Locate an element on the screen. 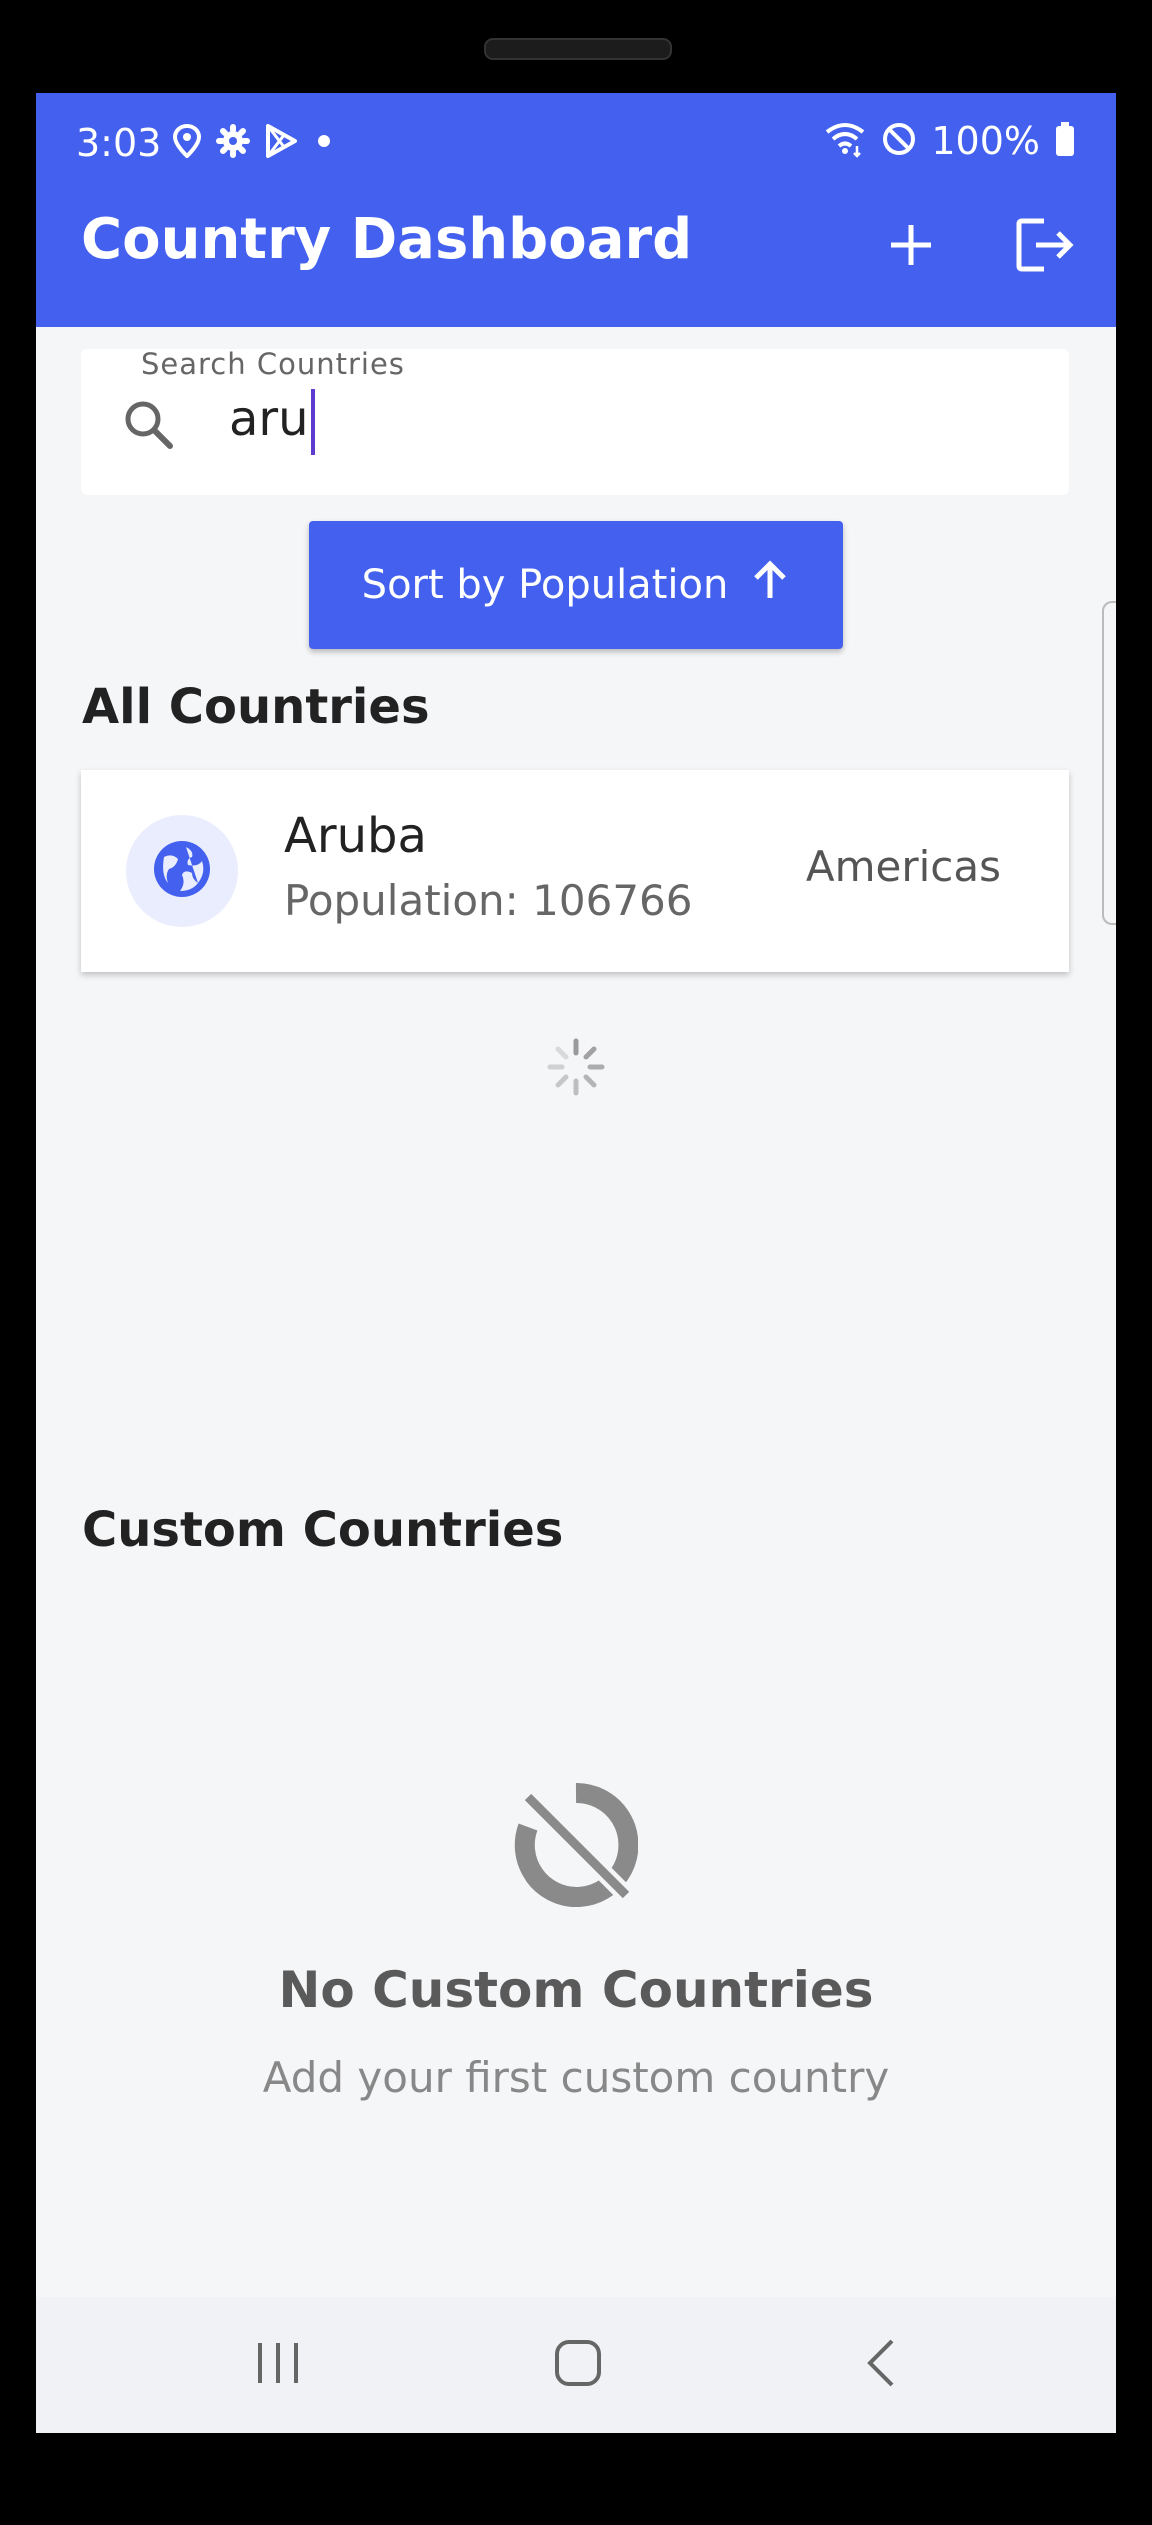 The width and height of the screenshot is (1152, 2525). location-icon is located at coordinates (187, 142).